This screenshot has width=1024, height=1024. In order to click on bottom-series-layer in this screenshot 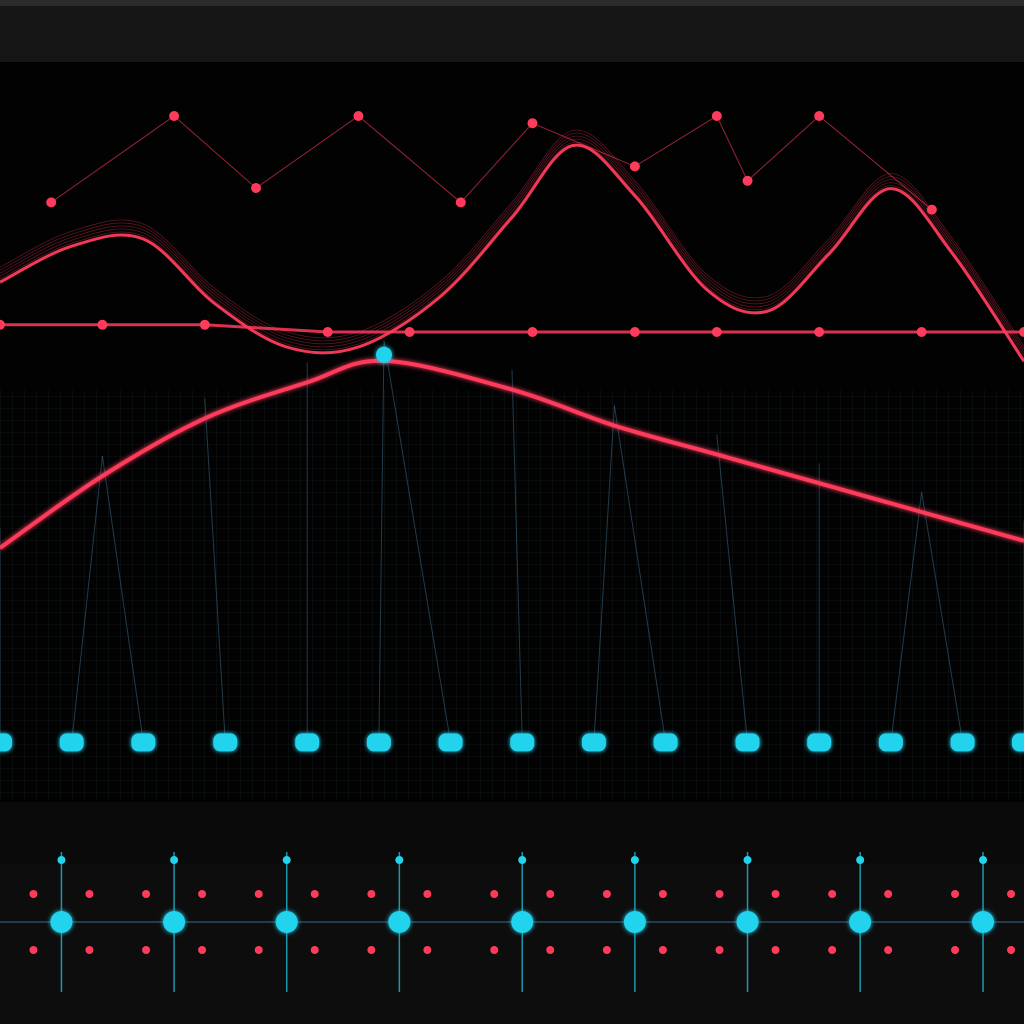, I will do `click(512, 922)`.